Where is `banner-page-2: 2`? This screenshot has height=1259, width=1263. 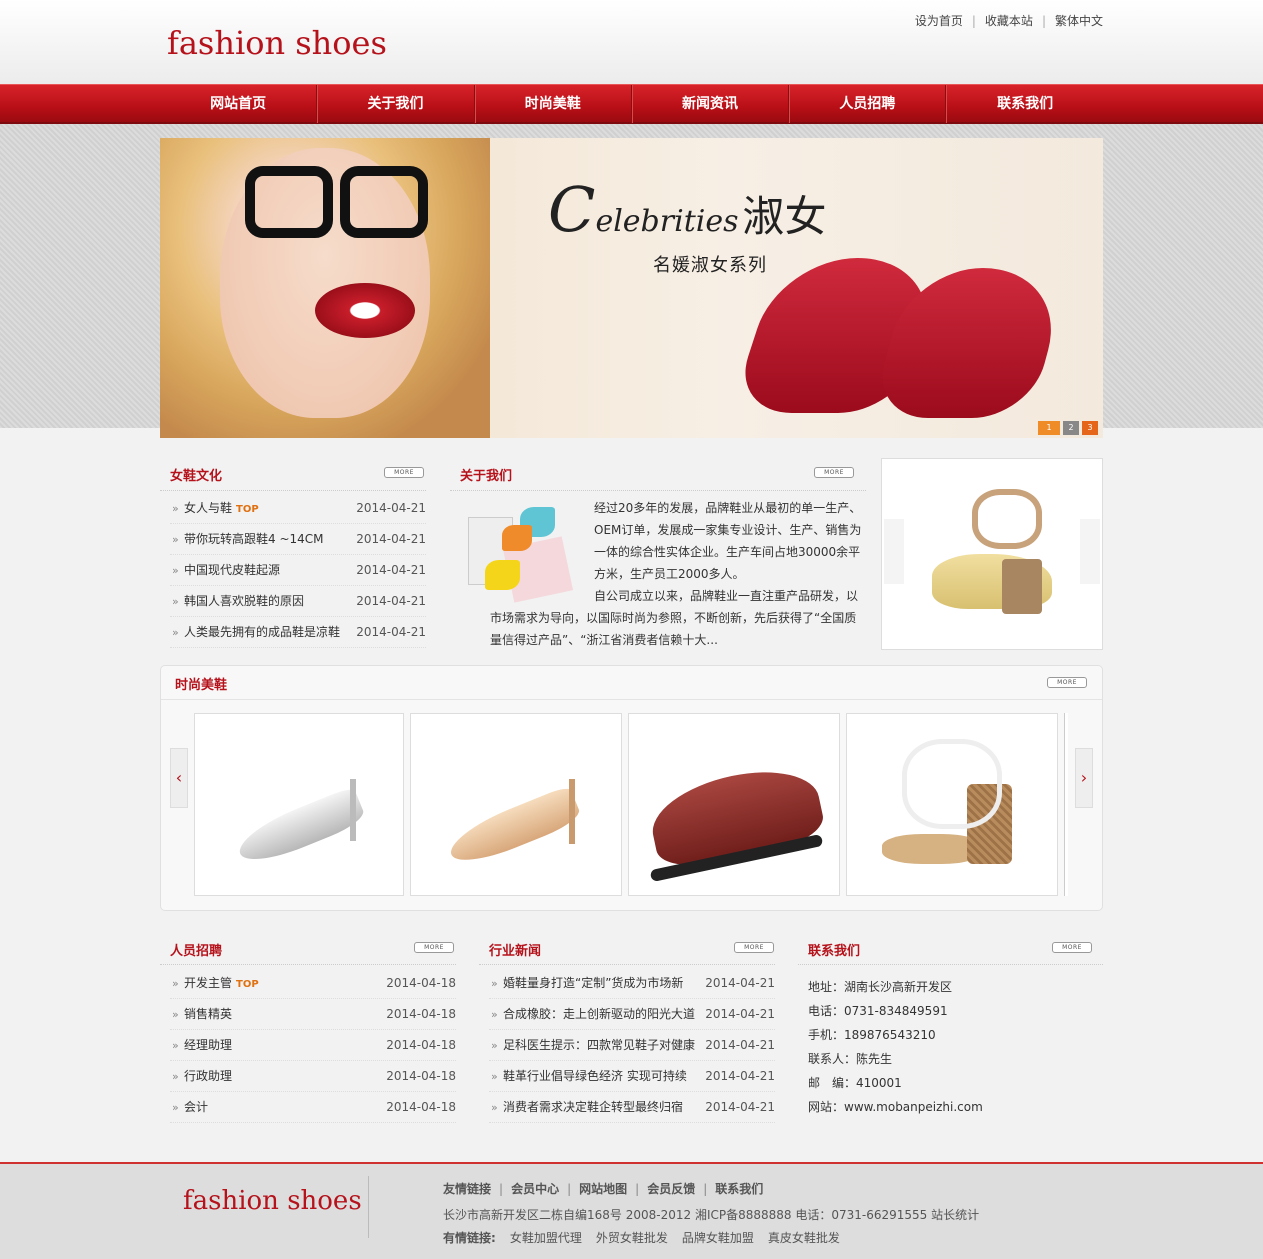
banner-page-2: 2 is located at coordinates (1071, 428).